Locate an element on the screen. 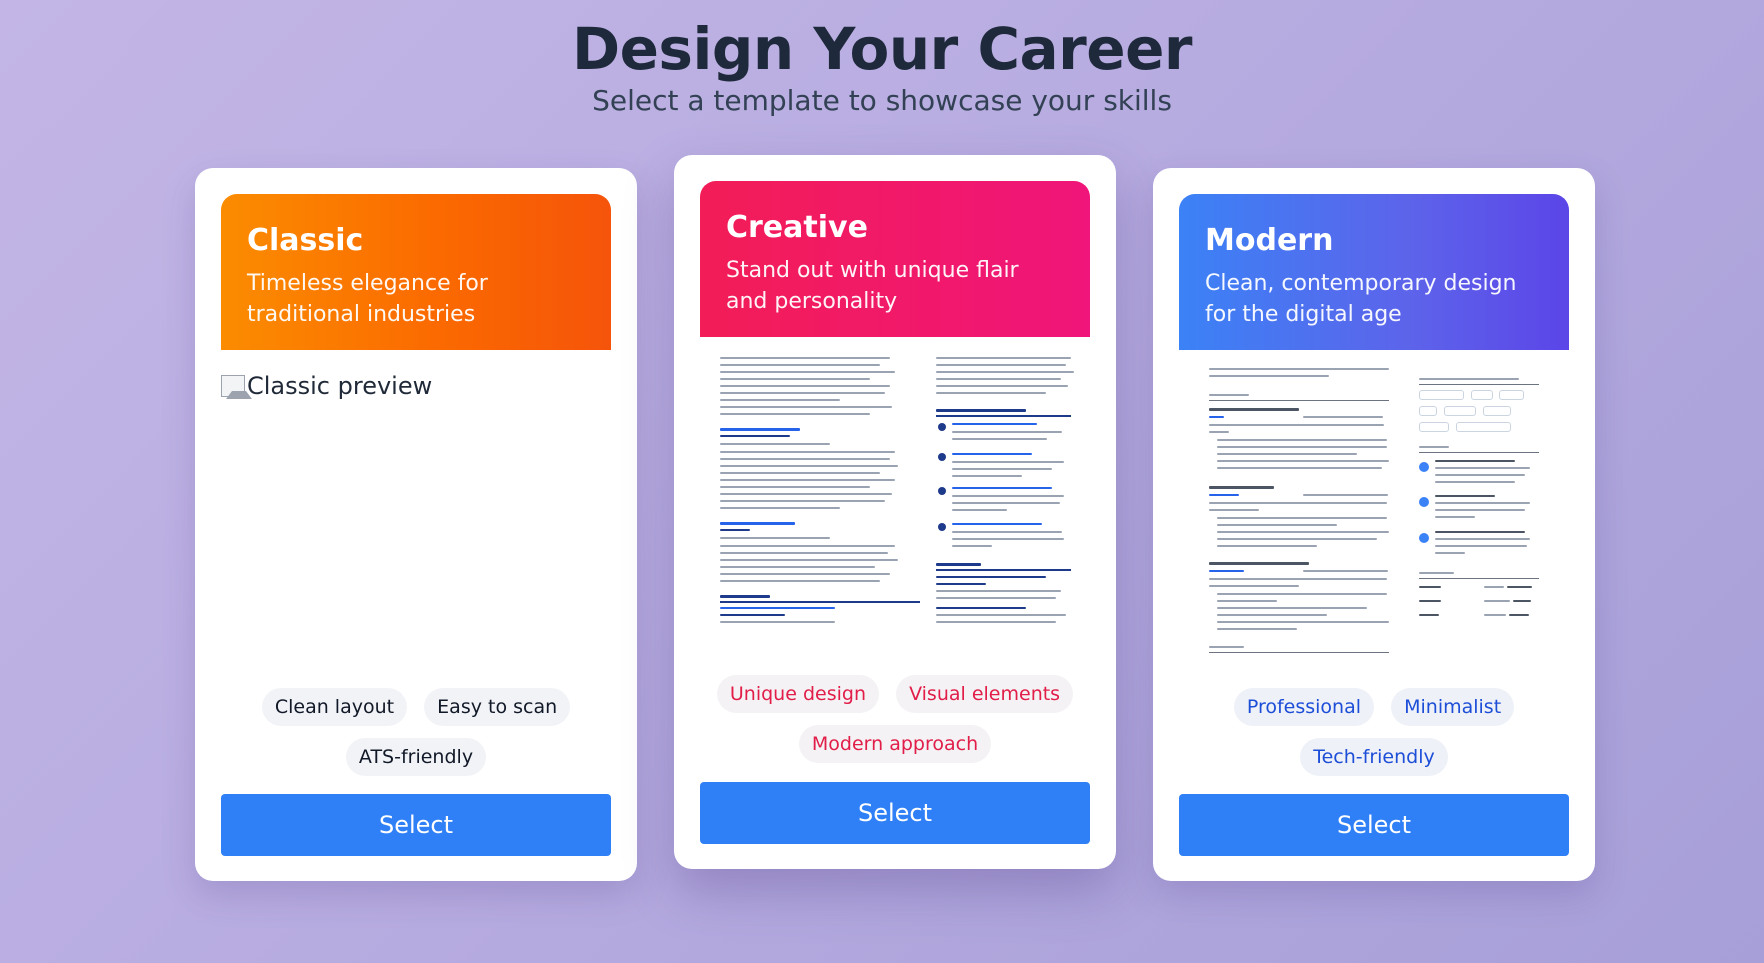 This screenshot has height=963, width=1764. page-title: Design Your Career is located at coordinates (882, 49).